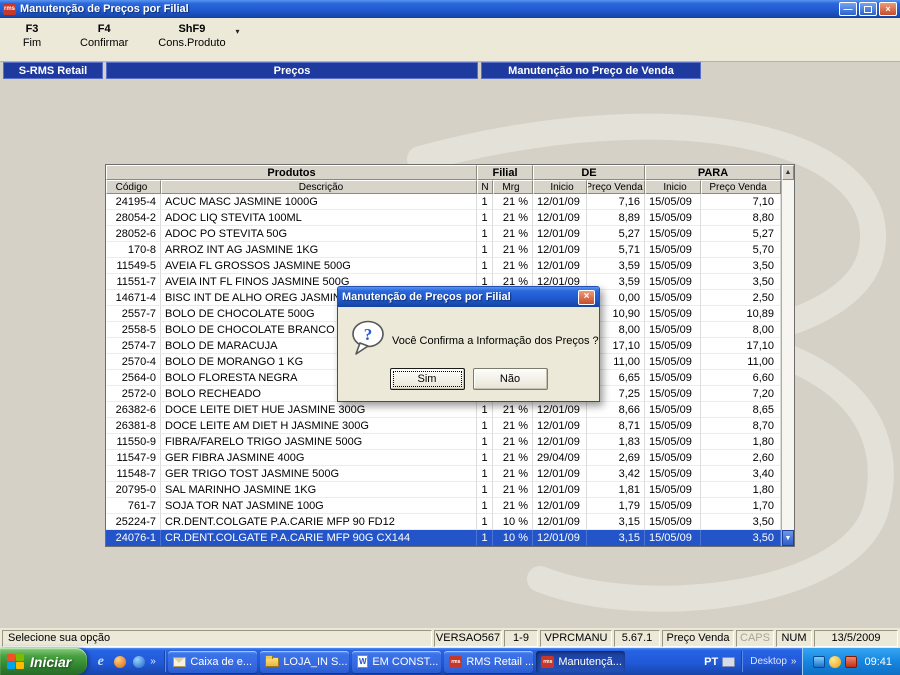 This screenshot has width=900, height=675. I want to click on ie-icon: e, so click(100, 661).